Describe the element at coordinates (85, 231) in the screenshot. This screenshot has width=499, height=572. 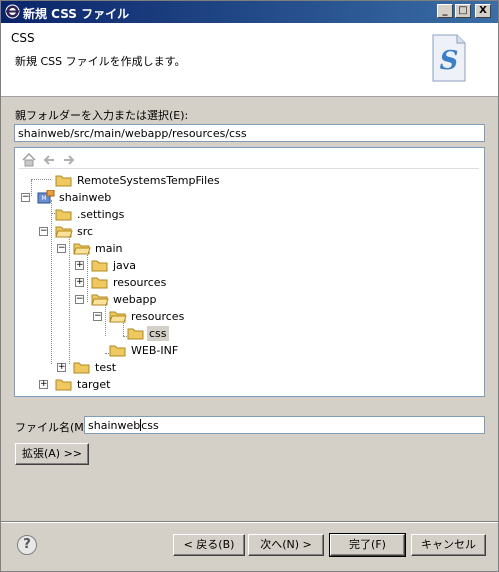
I see `tree-node-label: src` at that location.